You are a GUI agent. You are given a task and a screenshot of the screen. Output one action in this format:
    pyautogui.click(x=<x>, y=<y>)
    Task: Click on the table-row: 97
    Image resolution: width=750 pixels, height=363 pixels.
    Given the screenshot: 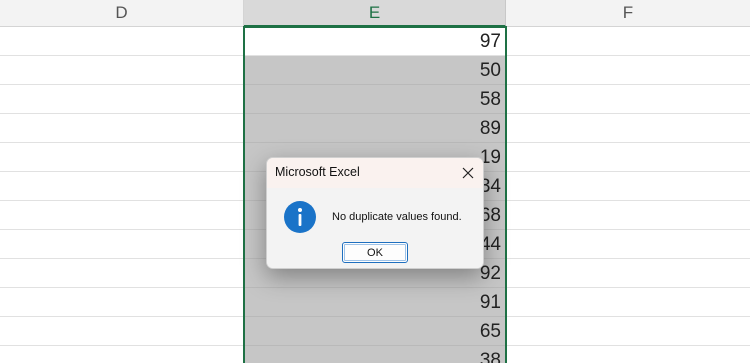 What is the action you would take?
    pyautogui.click(x=375, y=41)
    